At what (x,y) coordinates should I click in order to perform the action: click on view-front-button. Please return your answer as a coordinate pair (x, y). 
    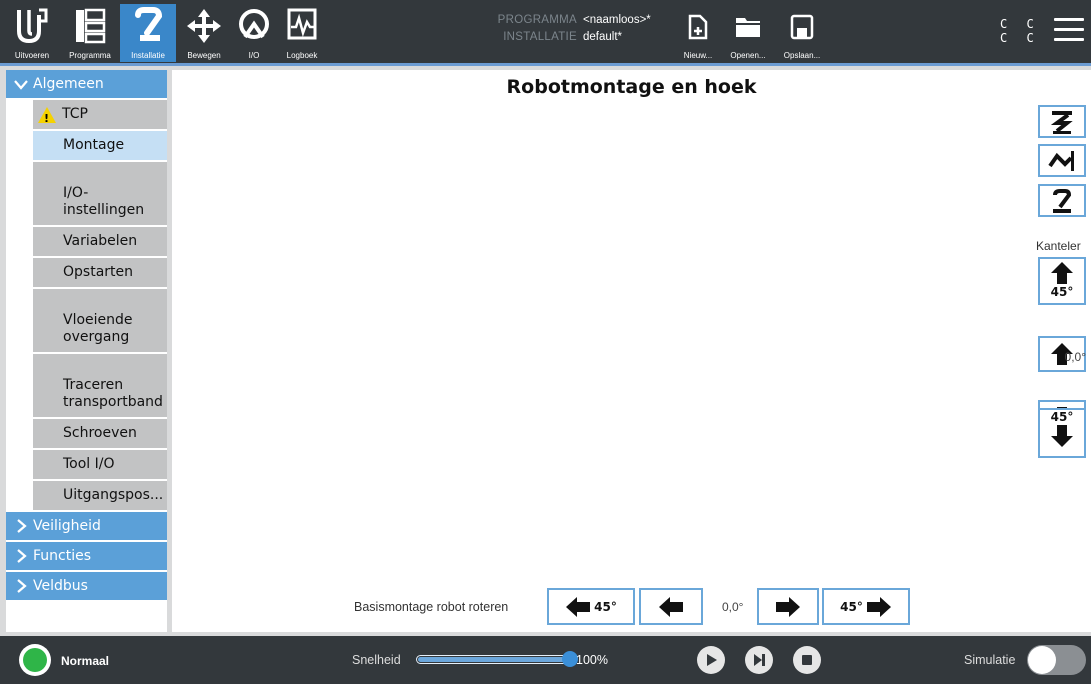
    Looking at the image, I should click on (1062, 200).